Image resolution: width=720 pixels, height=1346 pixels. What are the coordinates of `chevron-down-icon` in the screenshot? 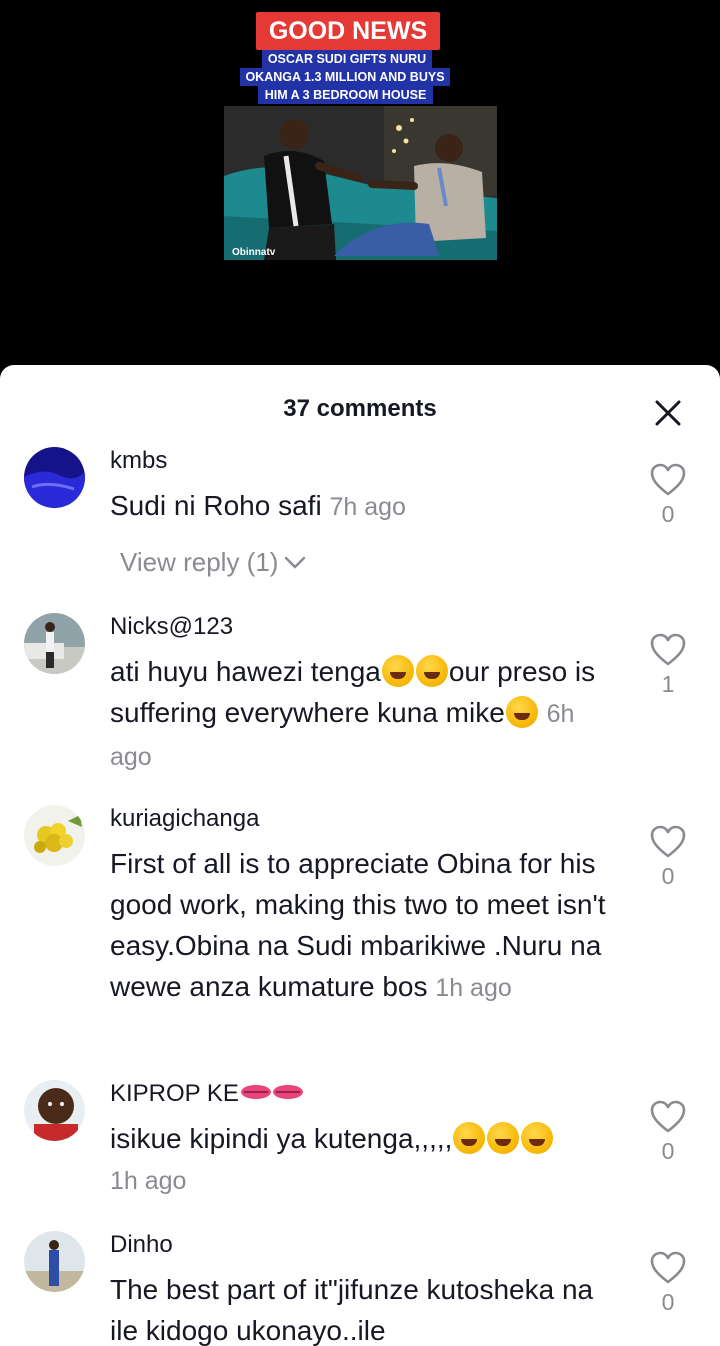 It's located at (295, 562).